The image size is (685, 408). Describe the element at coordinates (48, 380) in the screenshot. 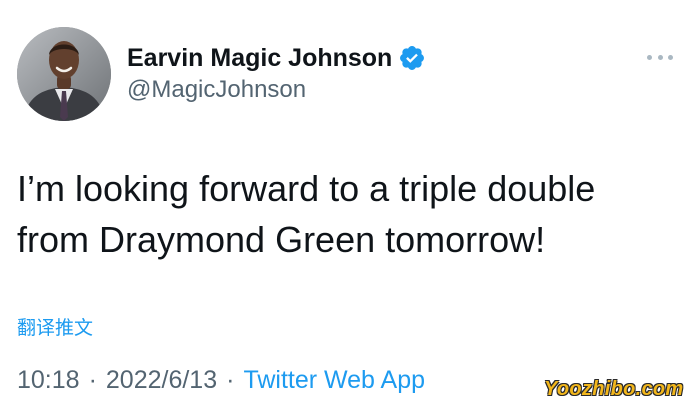

I see `tweet-time: 10:18` at that location.